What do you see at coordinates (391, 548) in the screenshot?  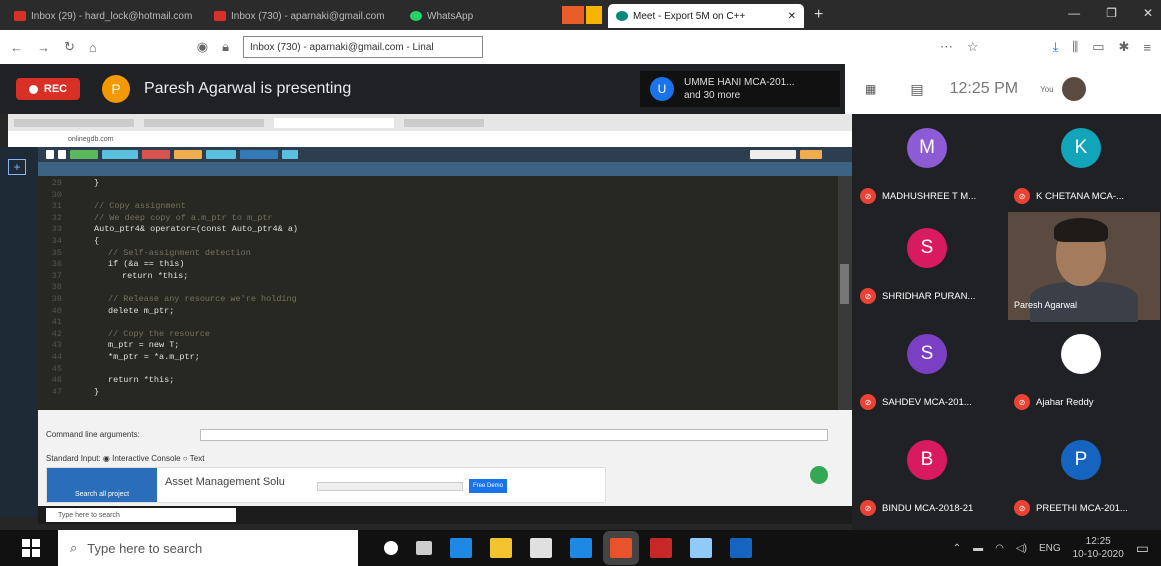 I see `cortana-icon` at bounding box center [391, 548].